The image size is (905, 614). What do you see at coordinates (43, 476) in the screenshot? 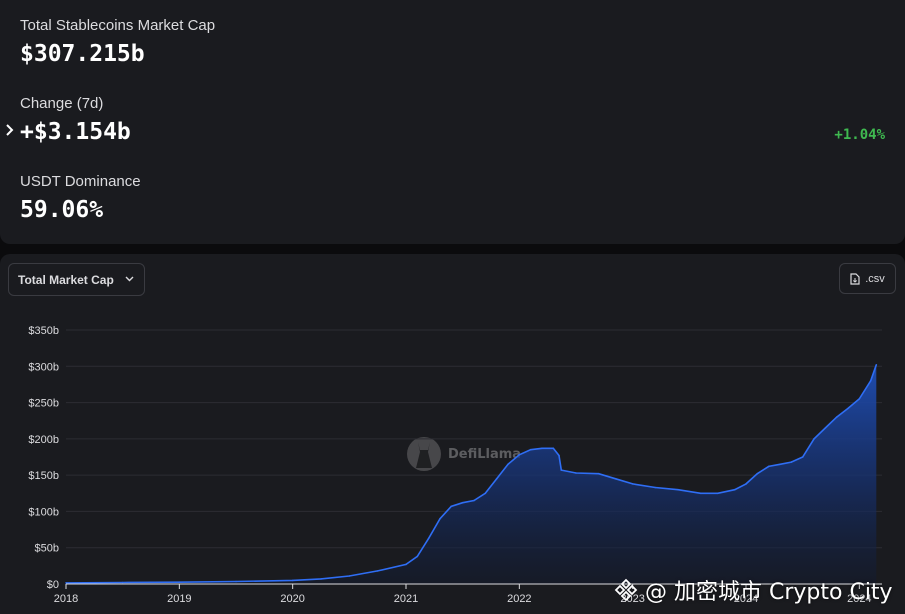
I see `y-tick-label: $150b` at bounding box center [43, 476].